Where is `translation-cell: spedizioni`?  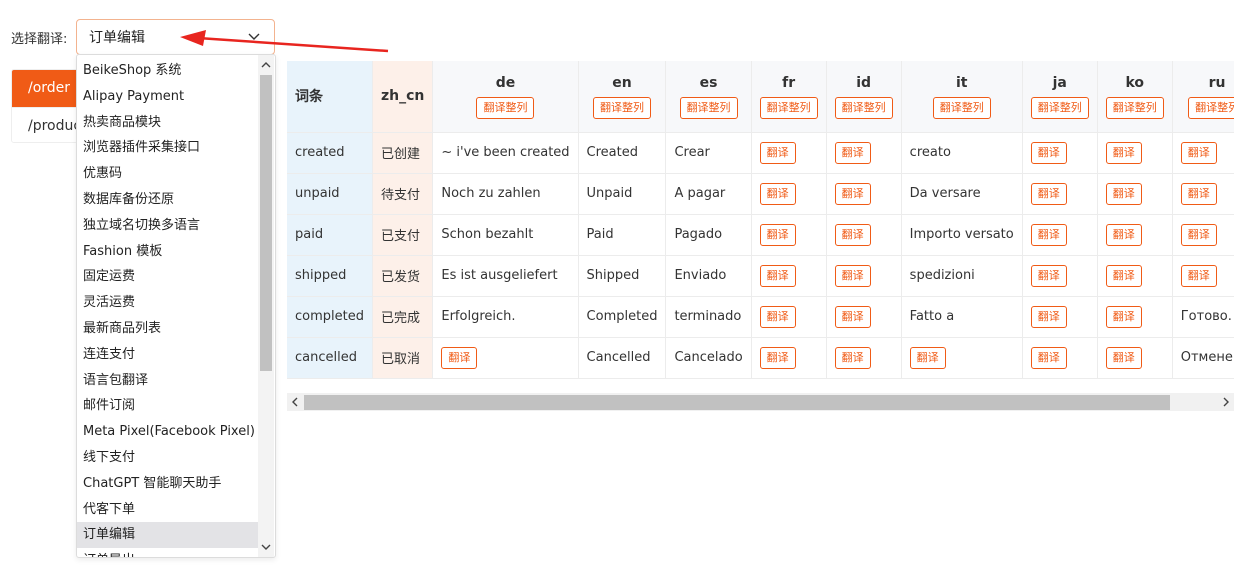
translation-cell: spedizioni is located at coordinates (962, 276).